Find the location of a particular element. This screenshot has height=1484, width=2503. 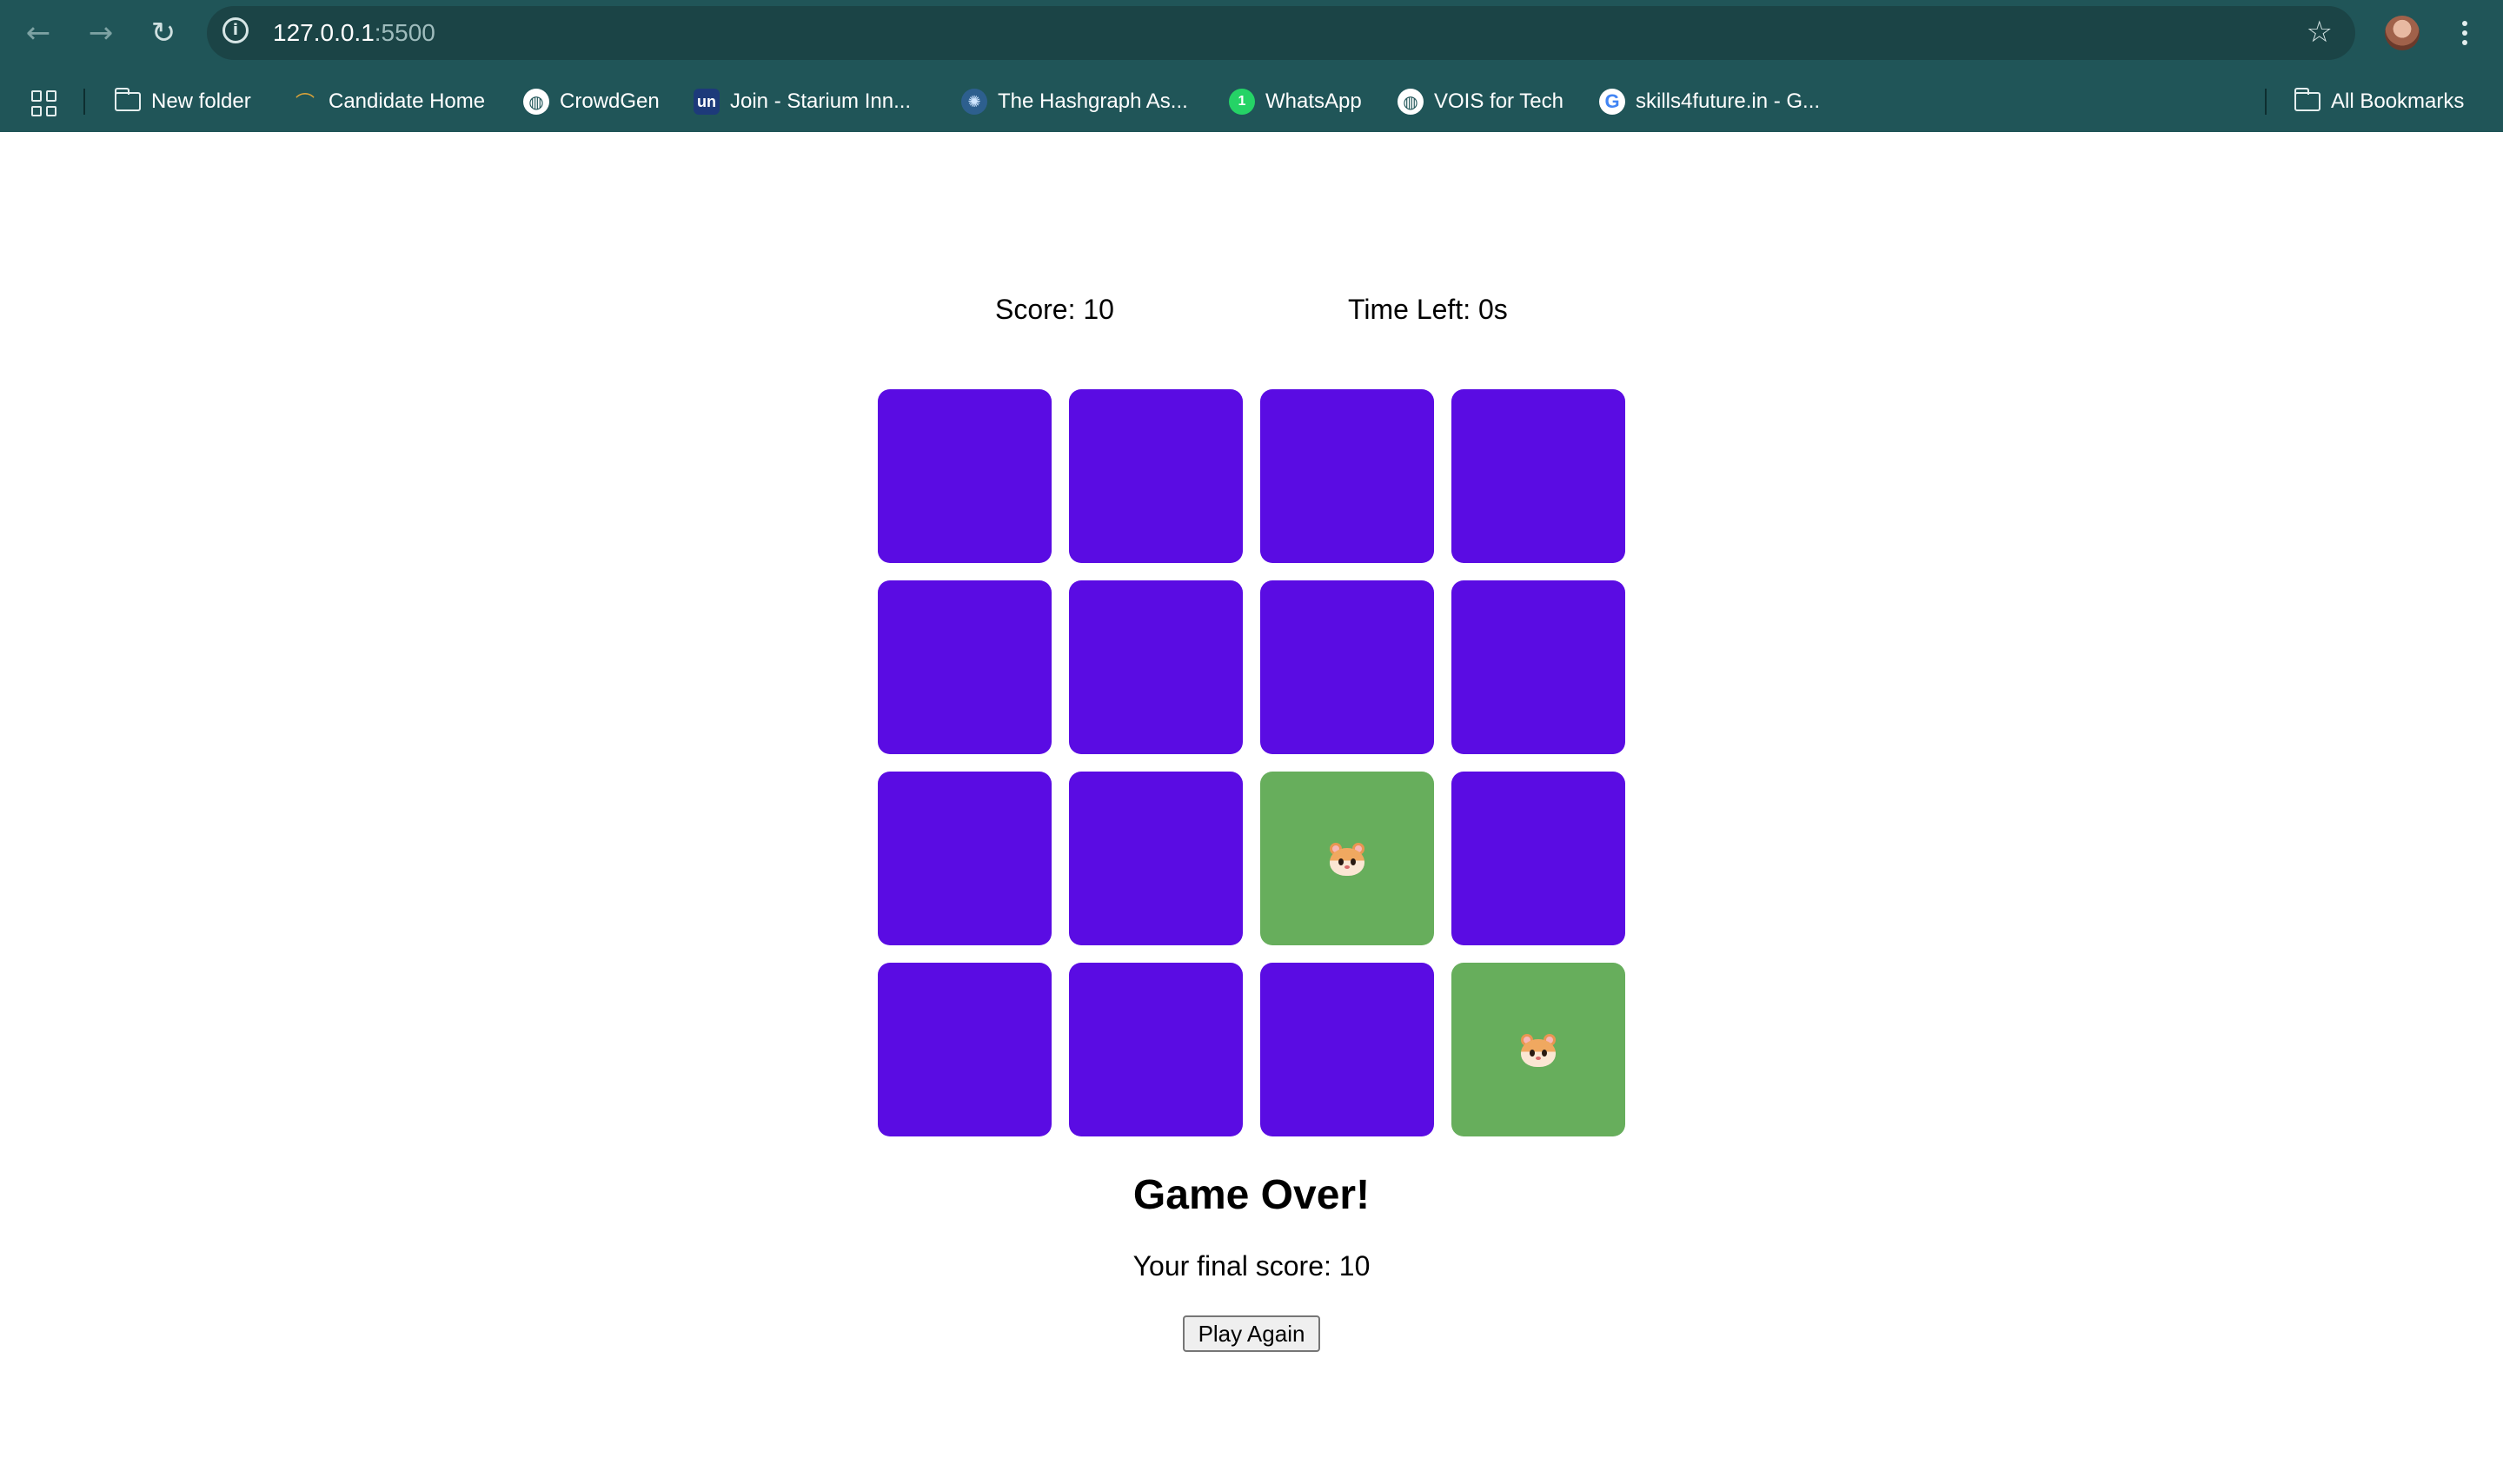

whatsapp-icon: 1 is located at coordinates (1242, 102).